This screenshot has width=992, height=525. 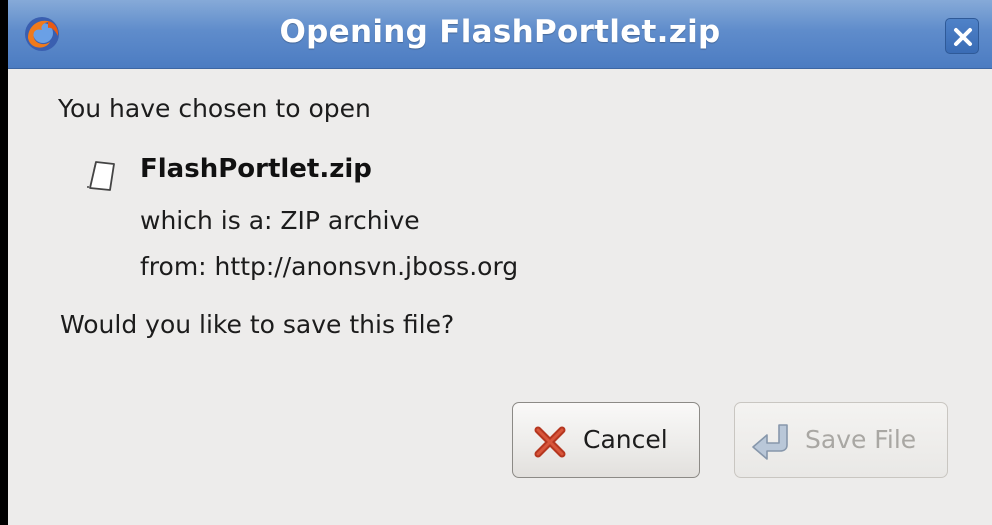 What do you see at coordinates (770, 442) in the screenshot?
I see `save-arrow-icon` at bounding box center [770, 442].